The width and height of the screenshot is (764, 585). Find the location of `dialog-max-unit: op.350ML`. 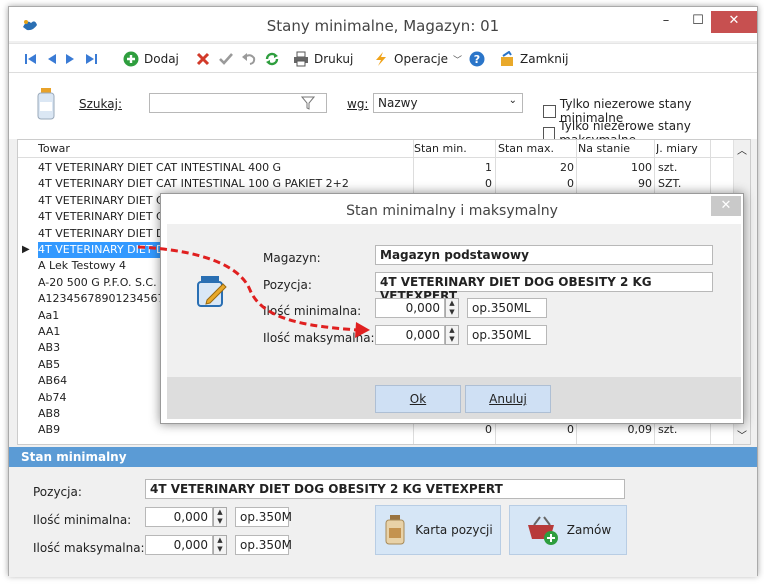

dialog-max-unit: op.350ML is located at coordinates (507, 335).